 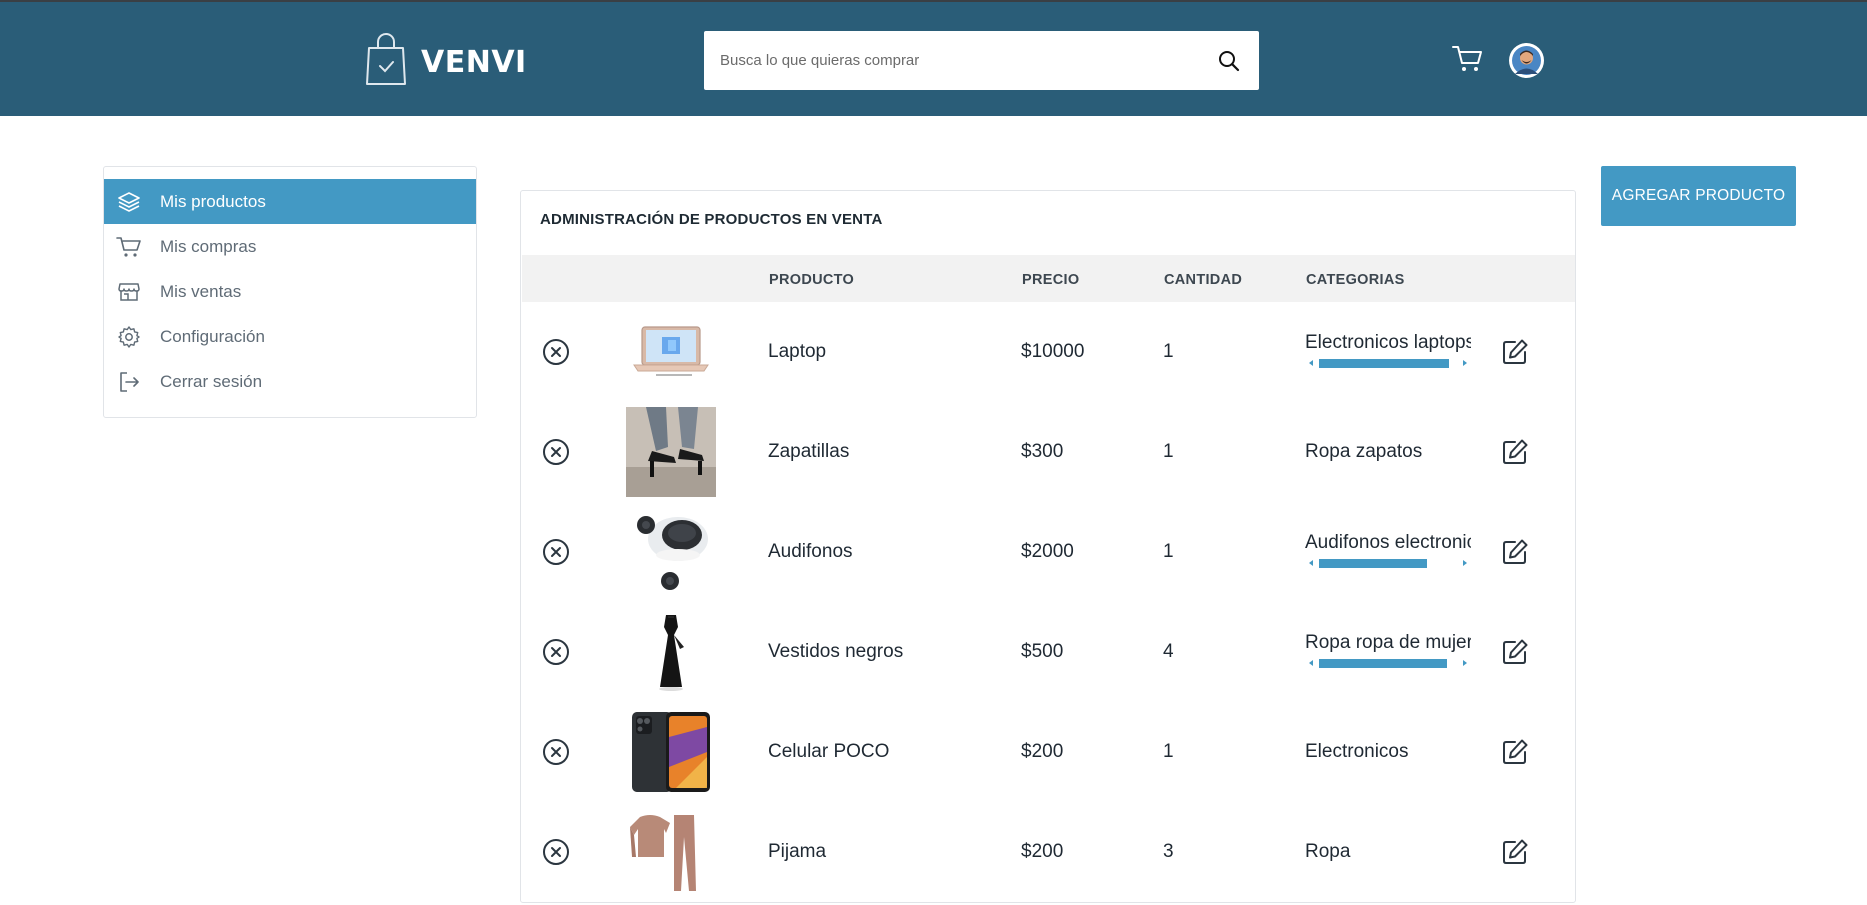 I want to click on phone-image, so click(x=671, y=752).